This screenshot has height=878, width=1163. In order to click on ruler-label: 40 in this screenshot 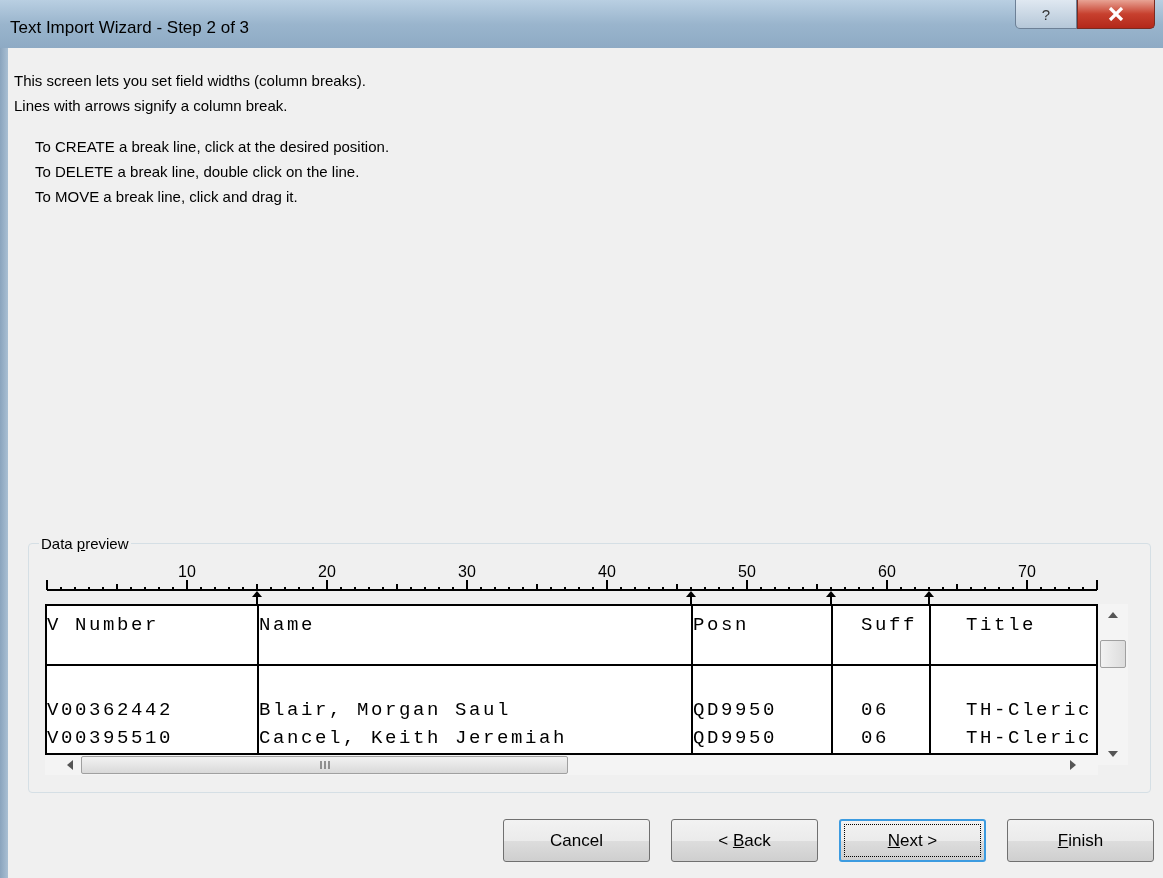, I will do `click(607, 571)`.